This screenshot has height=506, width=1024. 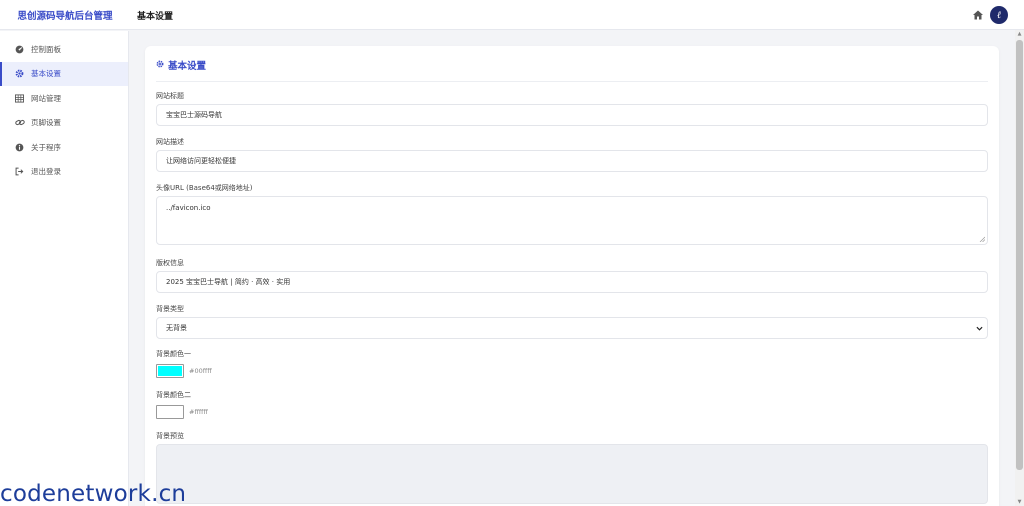 I want to click on site-title-label: 网站标题, so click(x=170, y=96).